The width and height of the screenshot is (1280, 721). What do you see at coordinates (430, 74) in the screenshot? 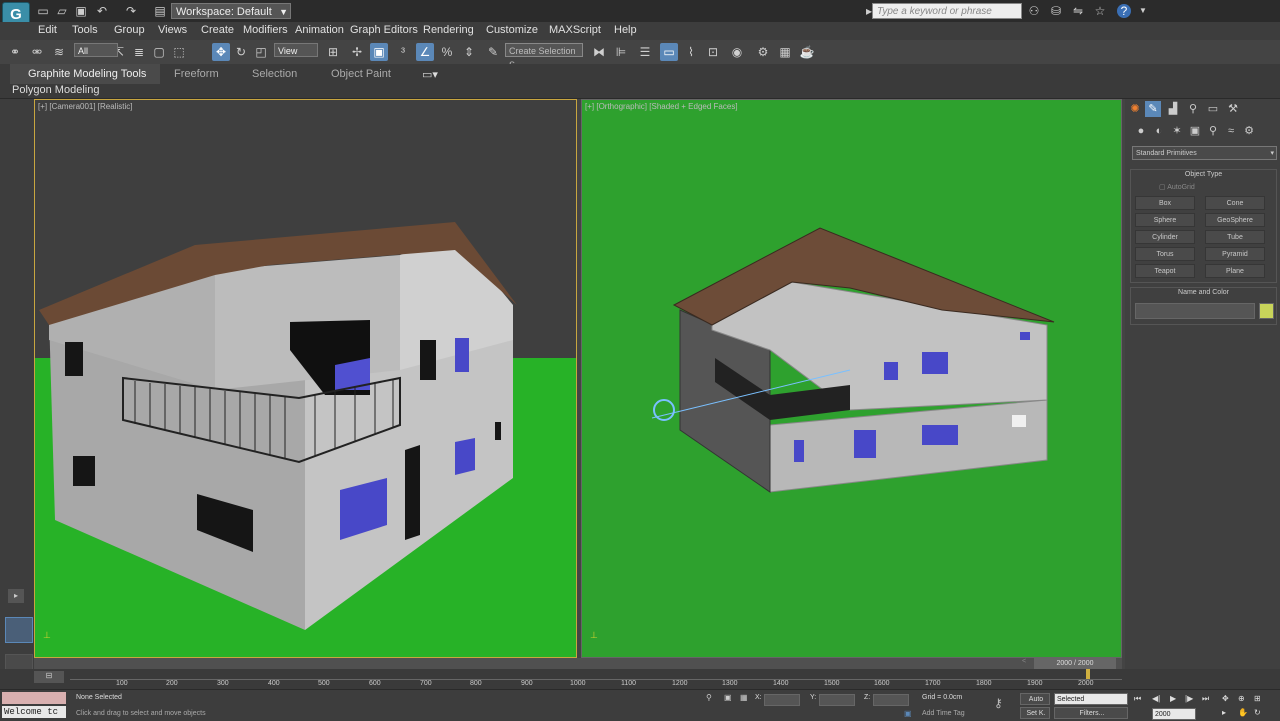
I see `ribbon-options-icon: ▭▾` at bounding box center [430, 74].